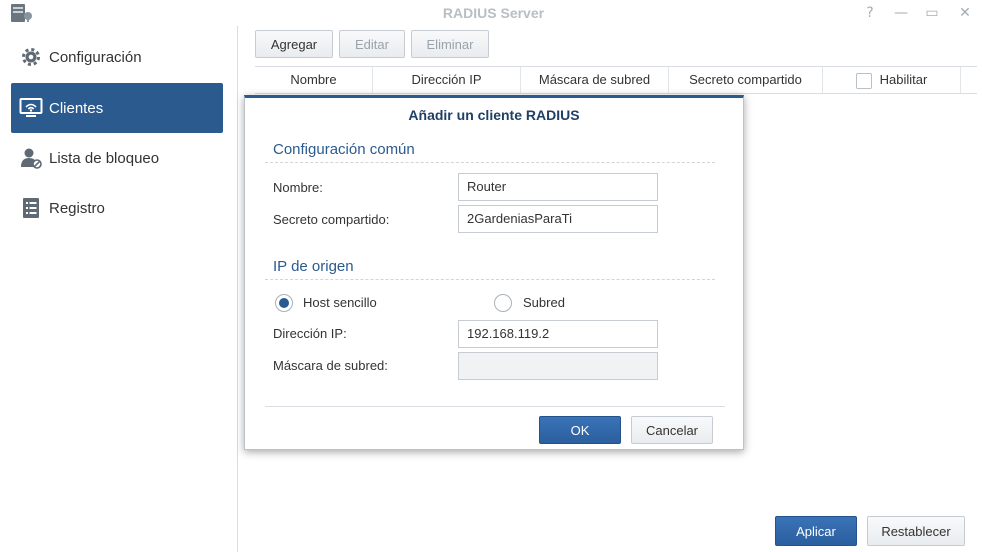 This screenshot has width=987, height=552. I want to click on user-block-icon, so click(31, 158).